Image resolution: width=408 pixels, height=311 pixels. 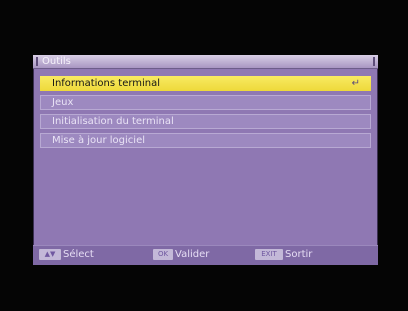 What do you see at coordinates (205, 140) in the screenshot?
I see `menu-item-mise-a-jour-logiciel: Mise à jour logiciel` at bounding box center [205, 140].